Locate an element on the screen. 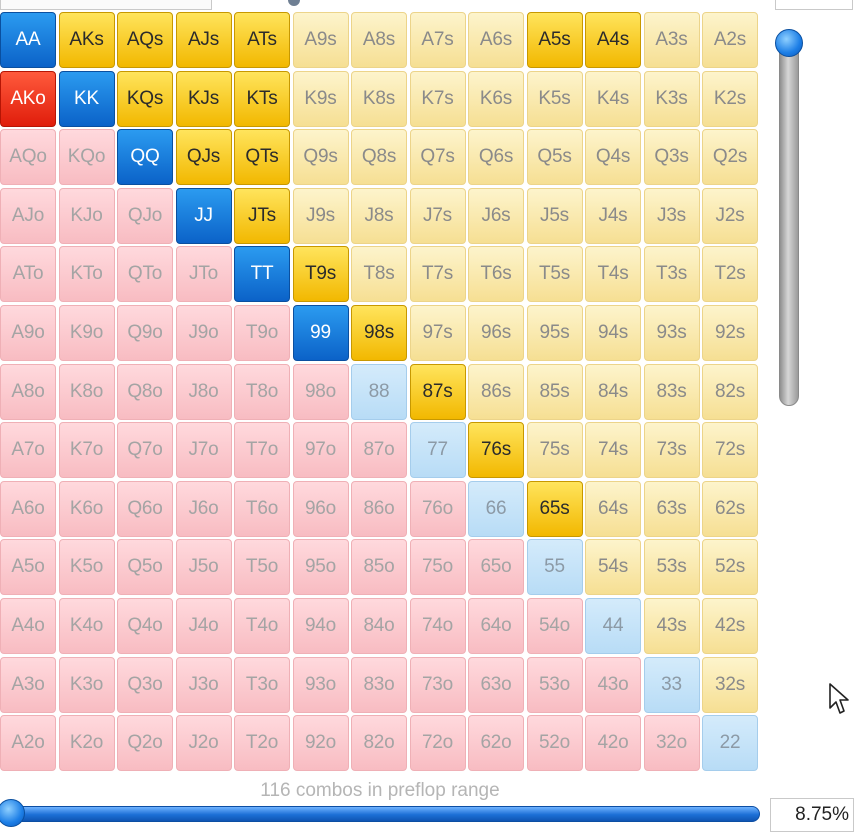  hand-cell-t9s: T9s is located at coordinates (320, 274).